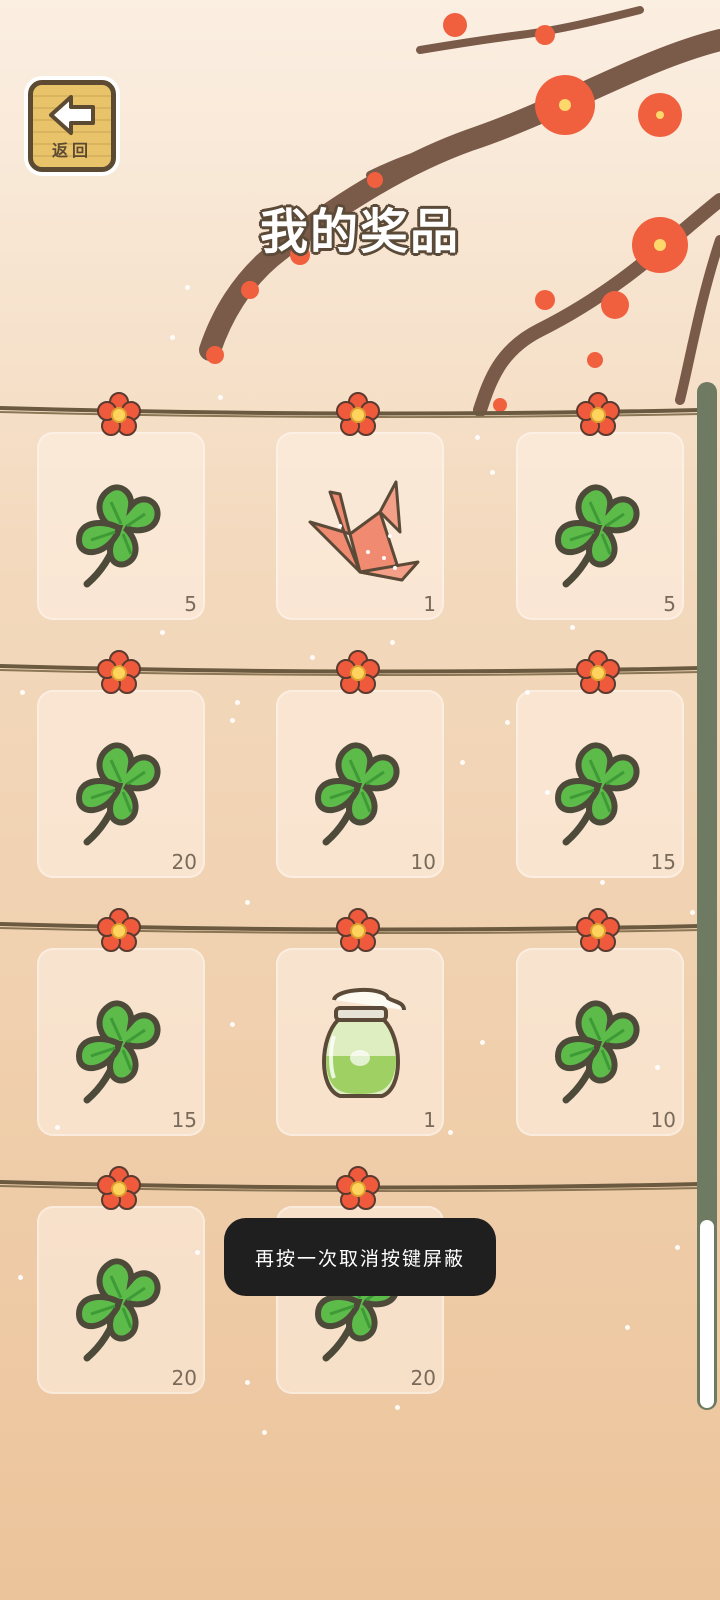  Describe the element at coordinates (360, 1257) in the screenshot. I see `toast-message: 再按一次取消按键屏蔽` at that location.